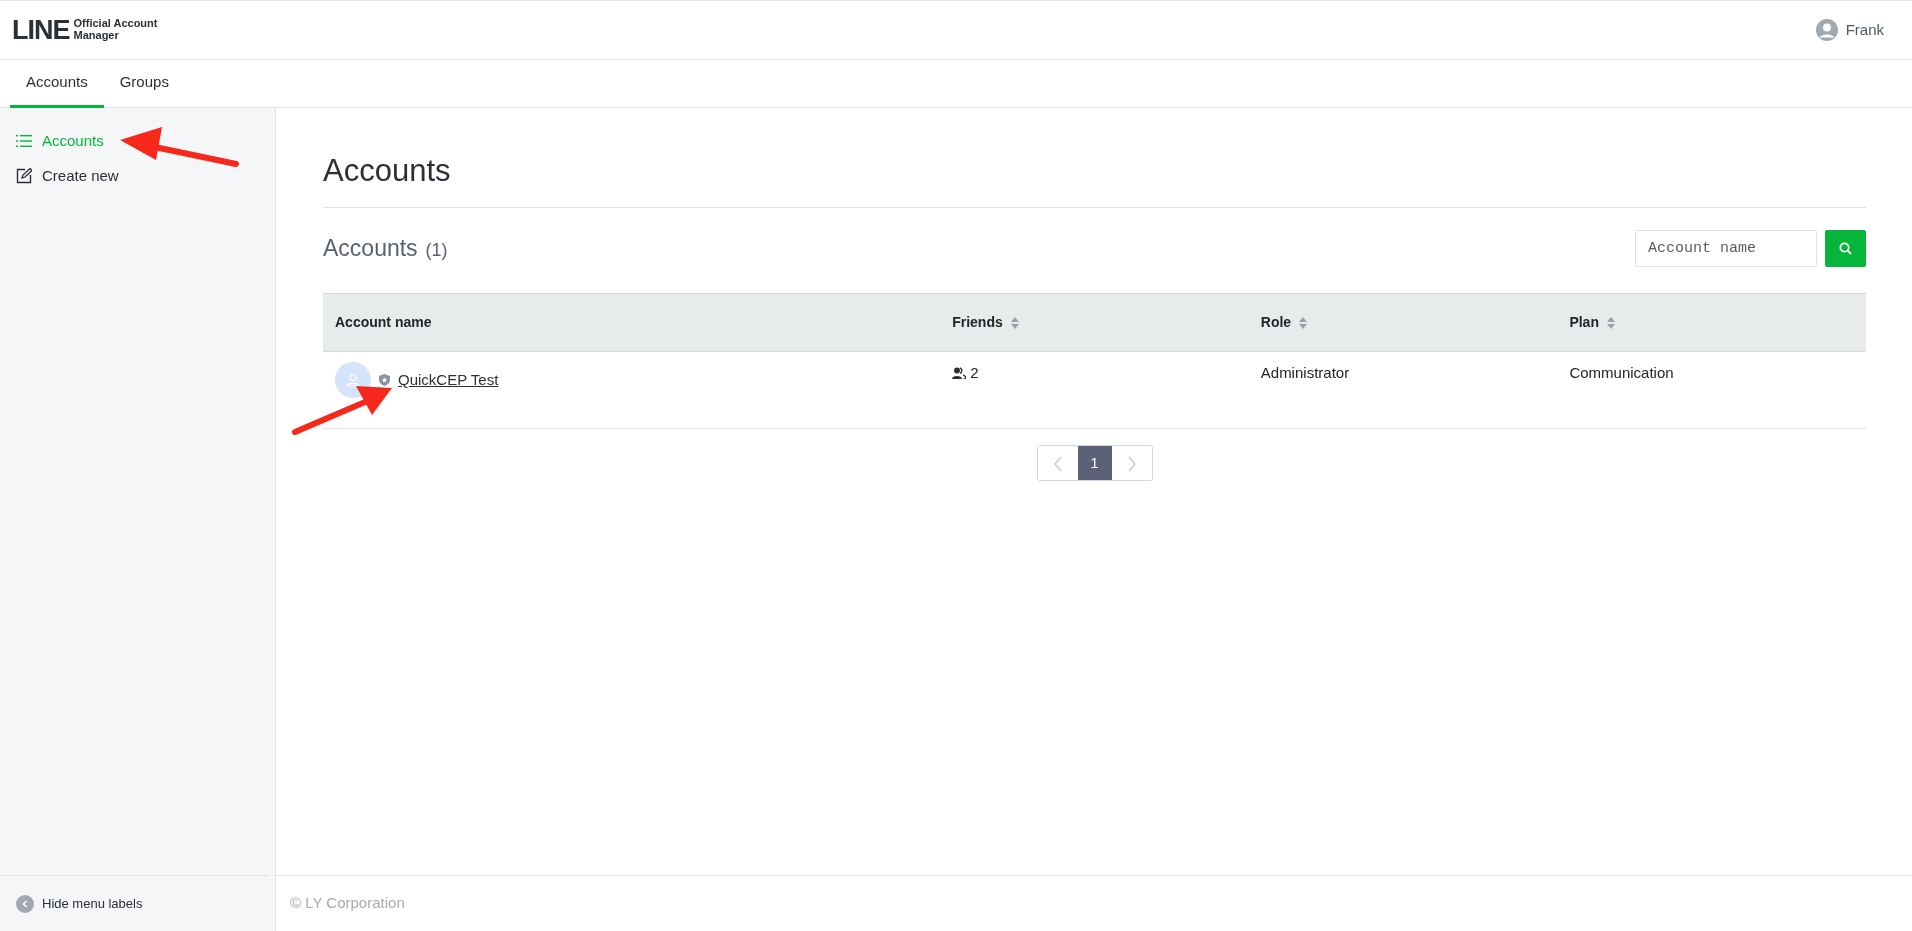 The image size is (1912, 931). Describe the element at coordinates (347, 903) in the screenshot. I see `copyright-text: © LY Corporation` at that location.